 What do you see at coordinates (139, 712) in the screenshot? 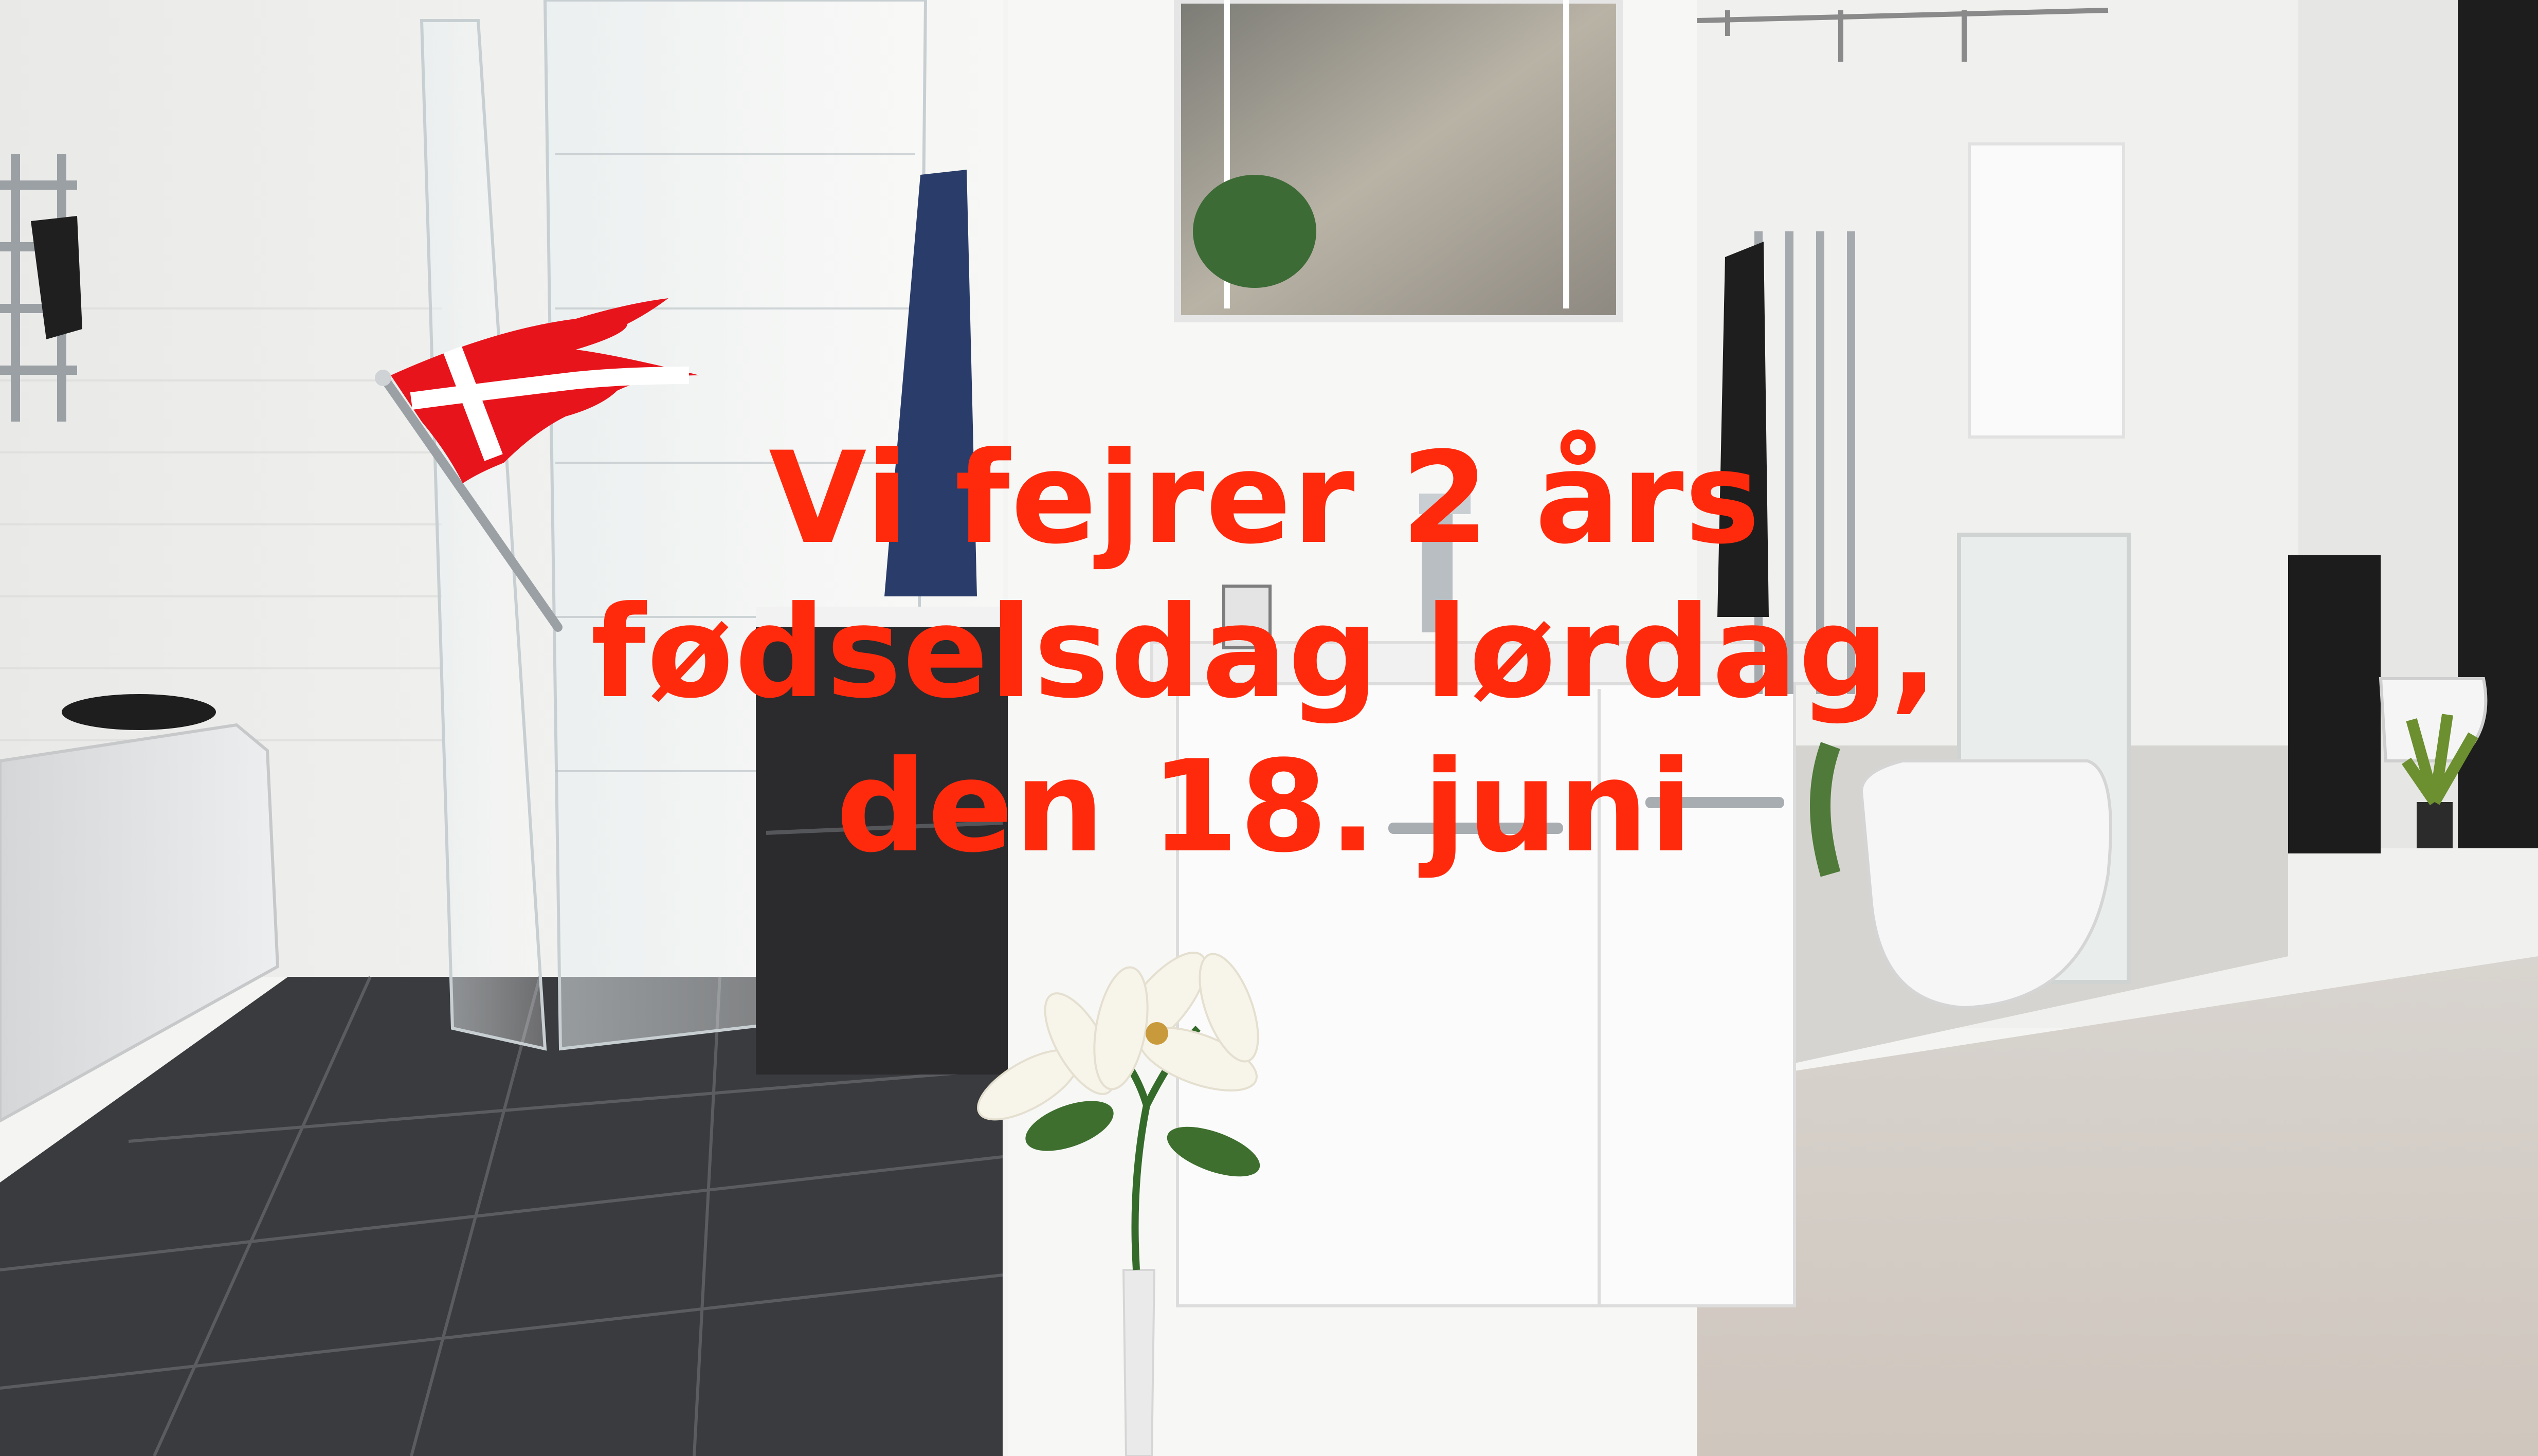
I see `soap-dish` at bounding box center [139, 712].